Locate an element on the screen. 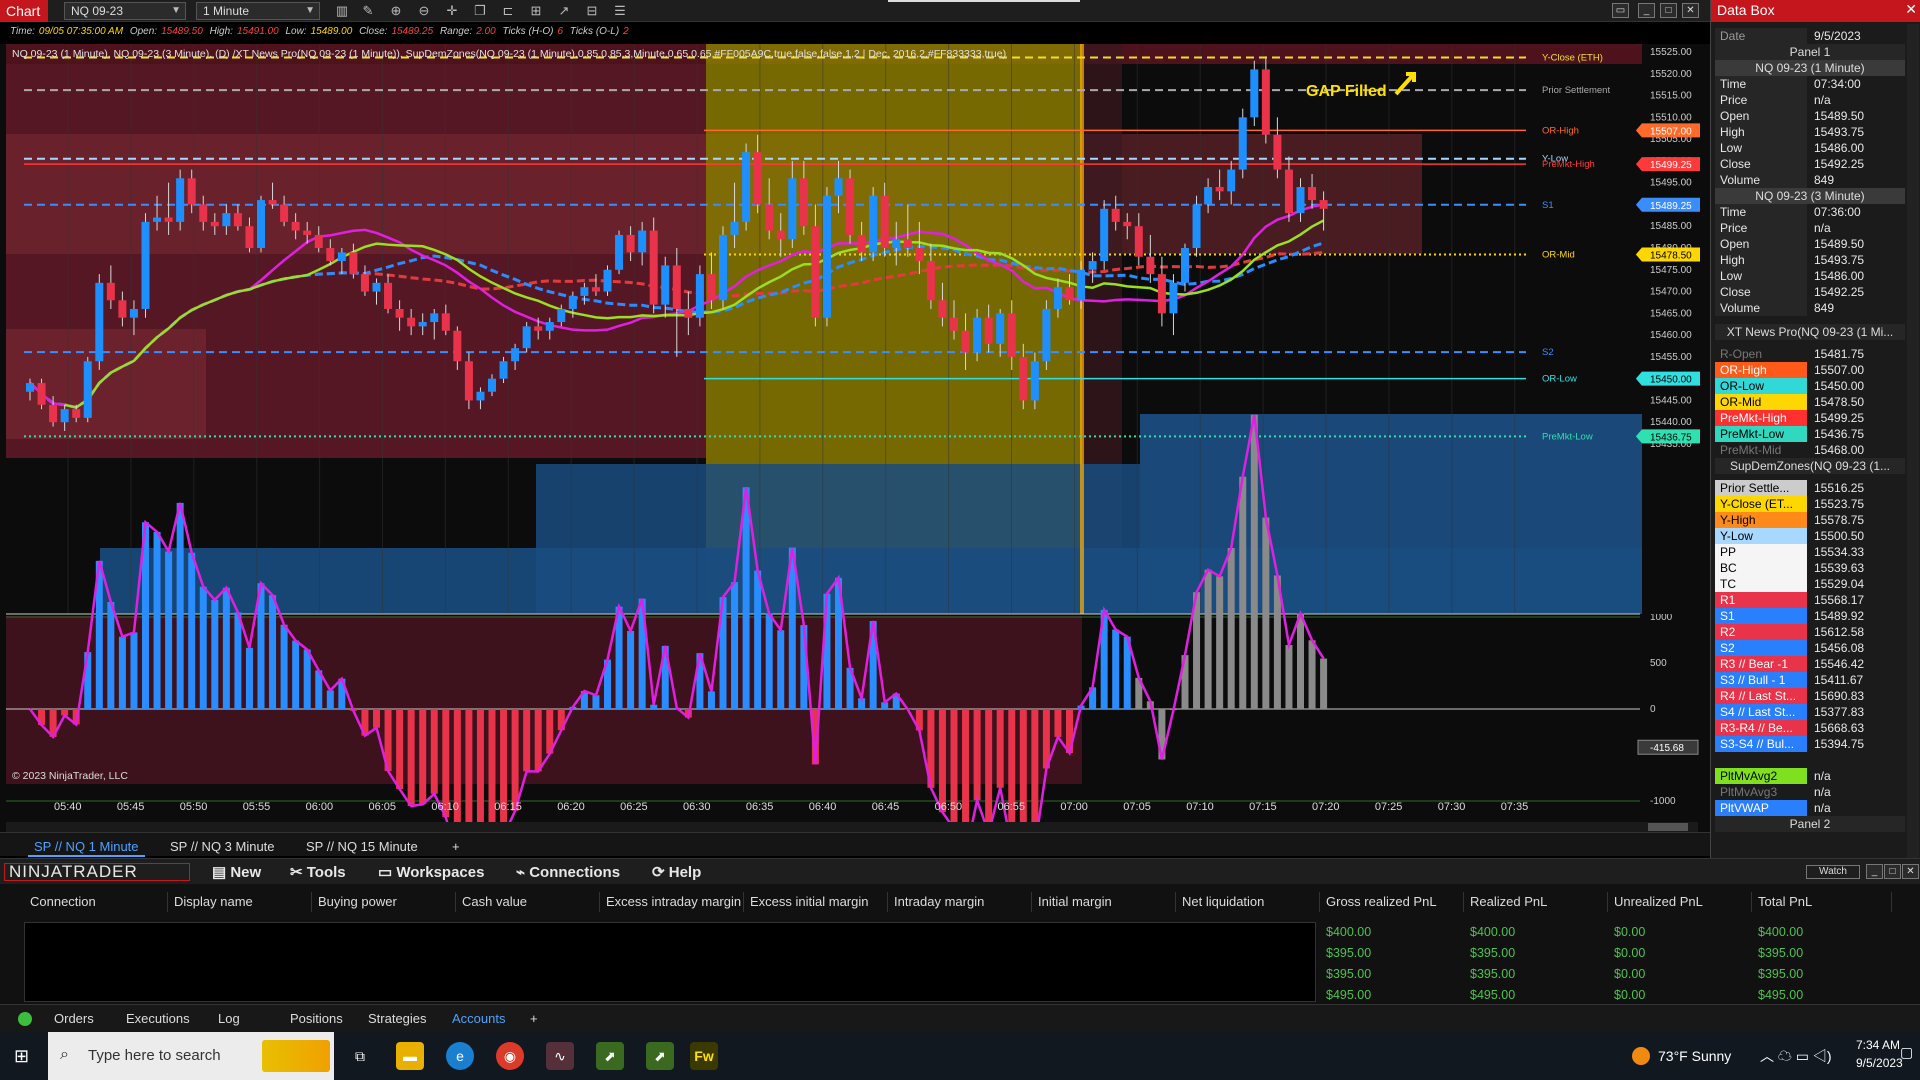  tile-icon: ▭ is located at coordinates (1620, 10).